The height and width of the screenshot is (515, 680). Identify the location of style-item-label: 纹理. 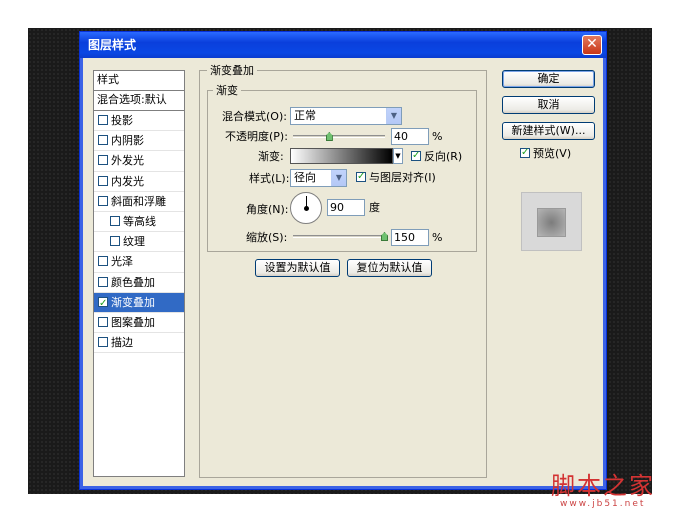
(134, 242).